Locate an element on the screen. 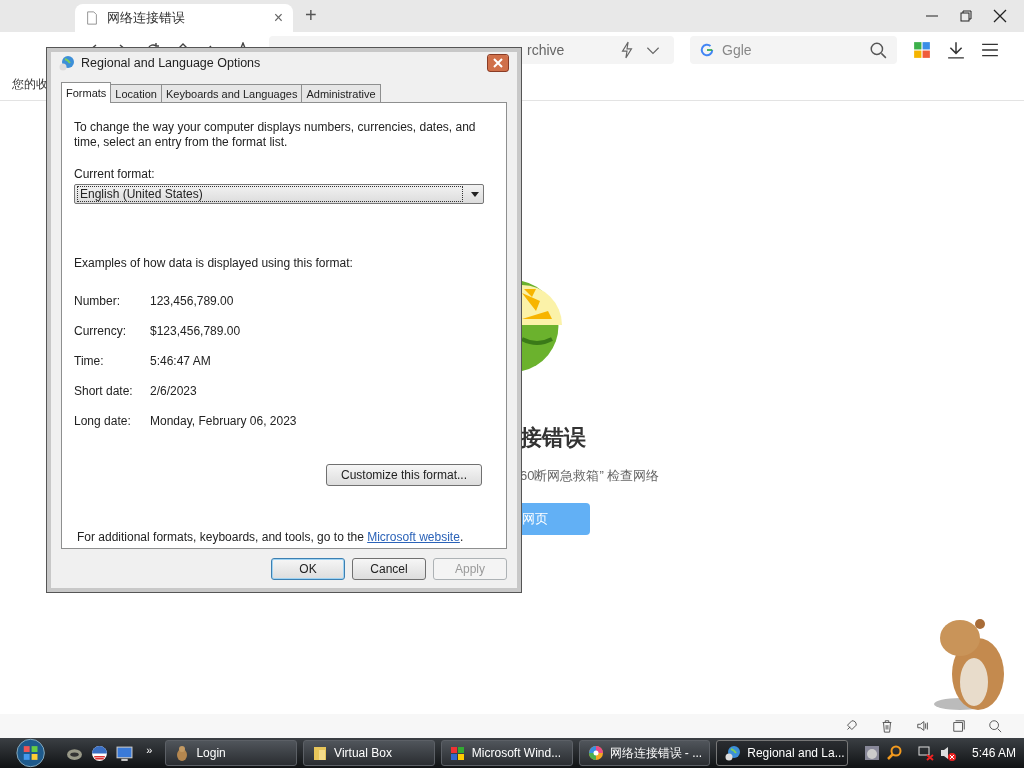 The image size is (1024, 768). intro-text: To change the way your computer displays numbers, currencies, dates, and time, select an entry from the format list. is located at coordinates (275, 135).